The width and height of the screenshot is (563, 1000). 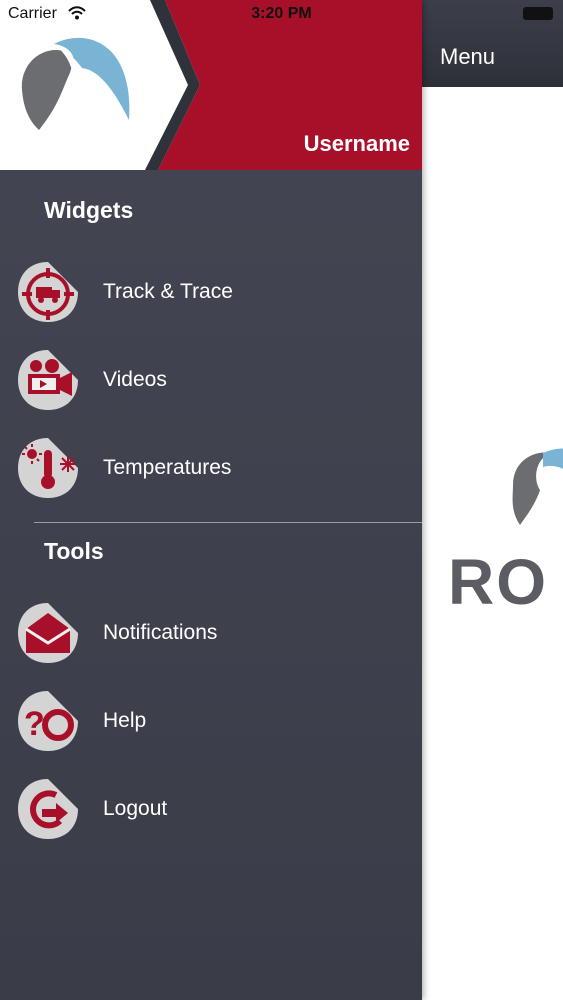 I want to click on section-title-tools: Tools, so click(x=74, y=551).